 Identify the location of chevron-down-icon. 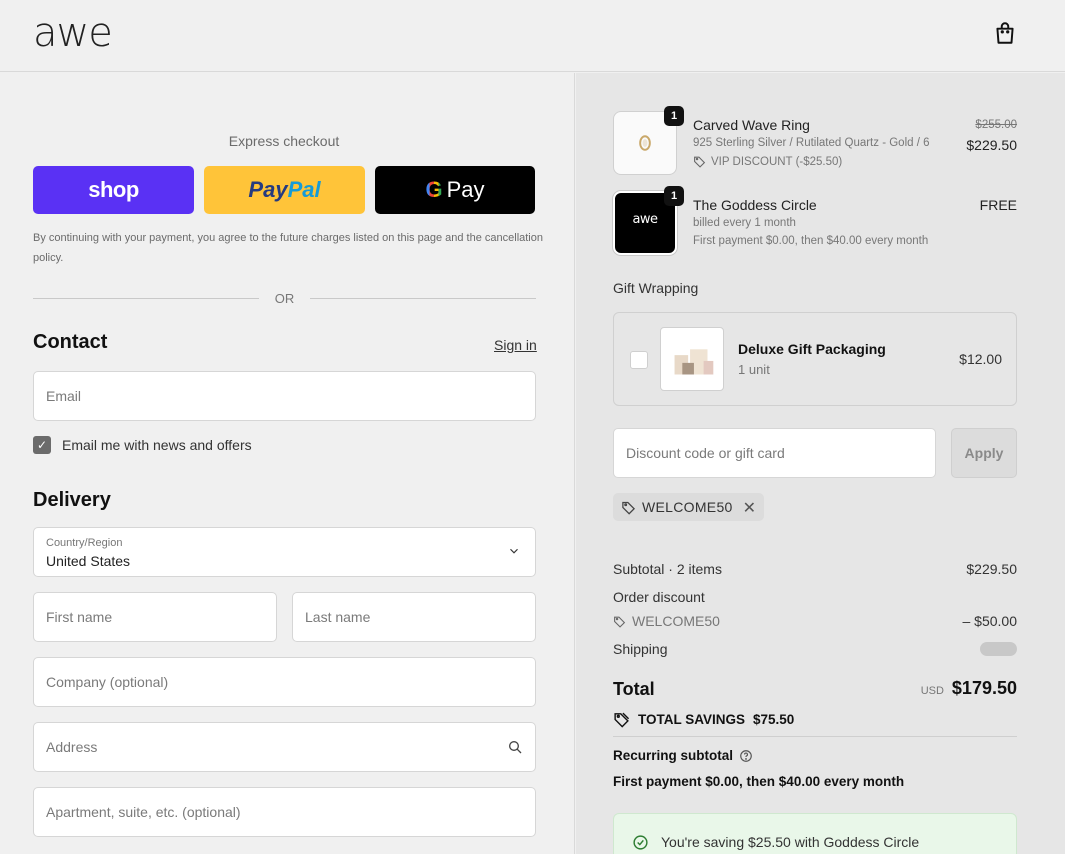
(514, 551).